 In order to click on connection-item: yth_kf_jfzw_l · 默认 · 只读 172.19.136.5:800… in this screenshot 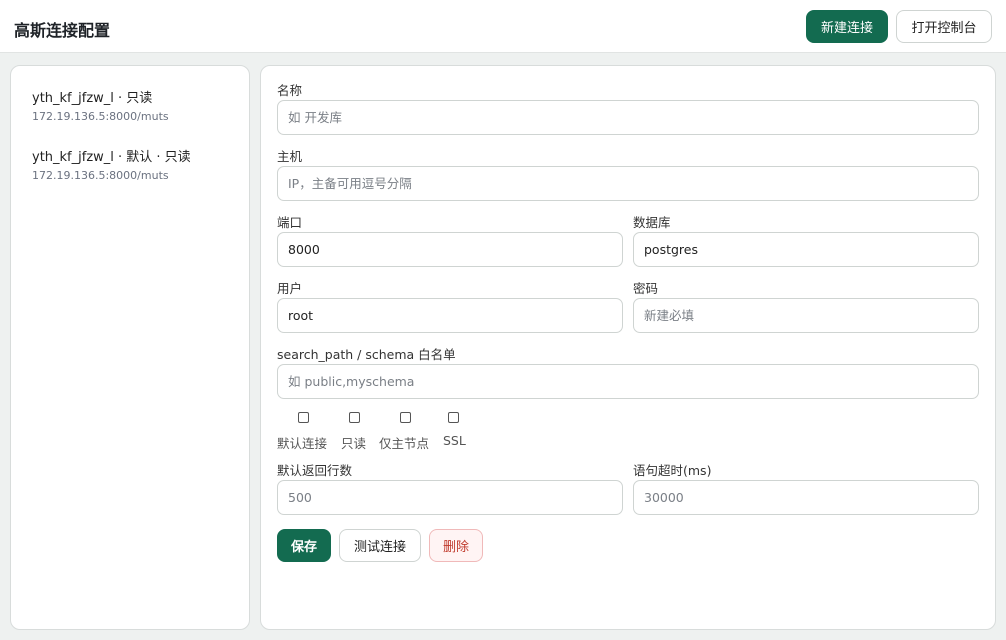, I will do `click(111, 164)`.